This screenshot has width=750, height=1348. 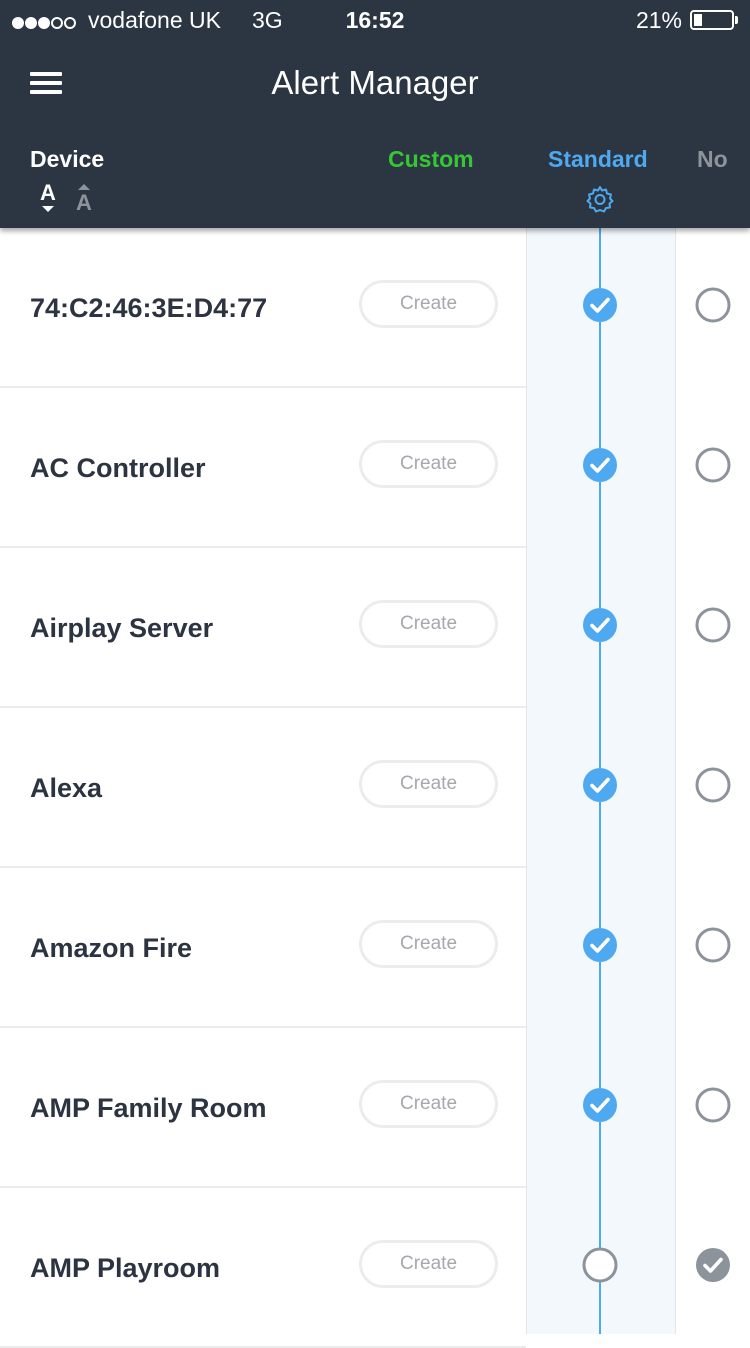 I want to click on column-header-device: Device, so click(x=67, y=159).